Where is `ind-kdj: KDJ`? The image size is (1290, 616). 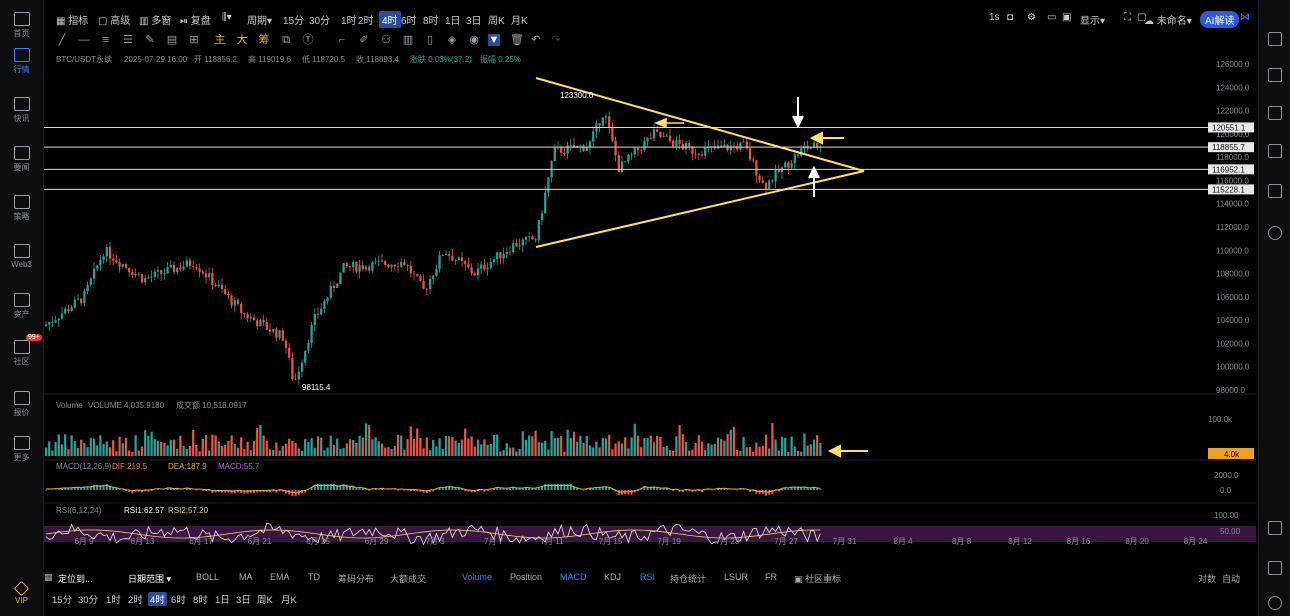
ind-kdj: KDJ is located at coordinates (612, 577).